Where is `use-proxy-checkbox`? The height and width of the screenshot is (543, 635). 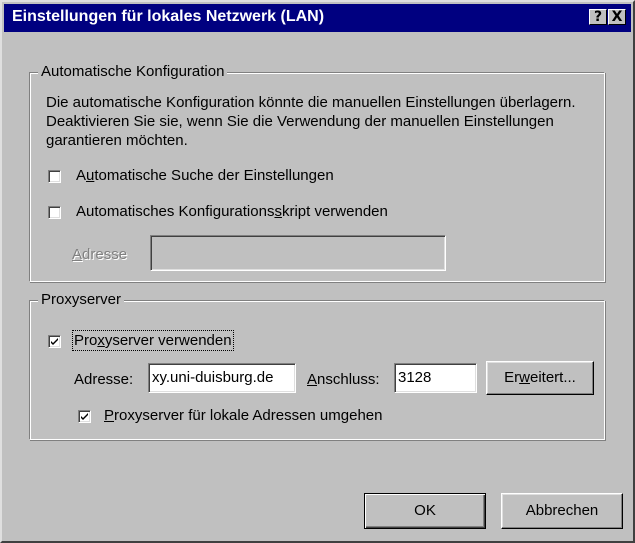
use-proxy-checkbox is located at coordinates (54, 341).